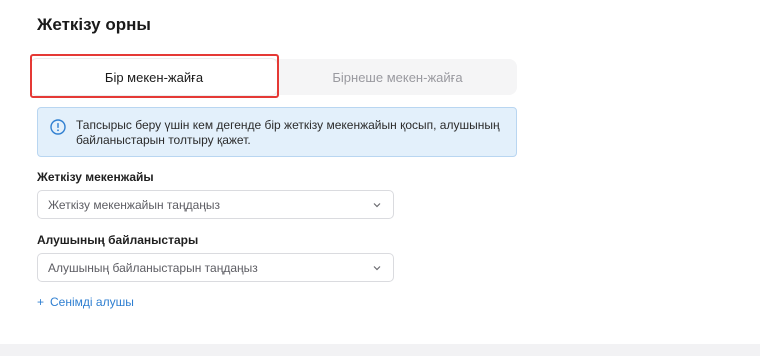 This screenshot has height=356, width=760. I want to click on recipient-label: Алушының байланыстары, so click(118, 240).